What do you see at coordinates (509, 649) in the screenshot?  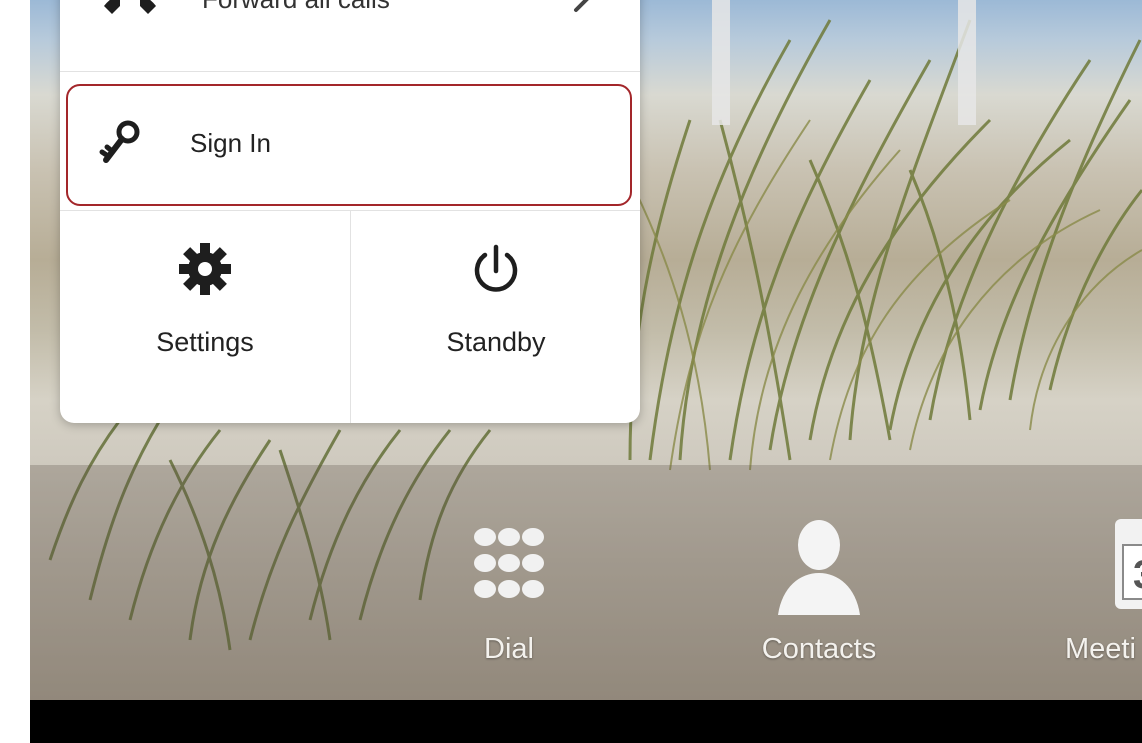 I see `dial-label: Dial` at bounding box center [509, 649].